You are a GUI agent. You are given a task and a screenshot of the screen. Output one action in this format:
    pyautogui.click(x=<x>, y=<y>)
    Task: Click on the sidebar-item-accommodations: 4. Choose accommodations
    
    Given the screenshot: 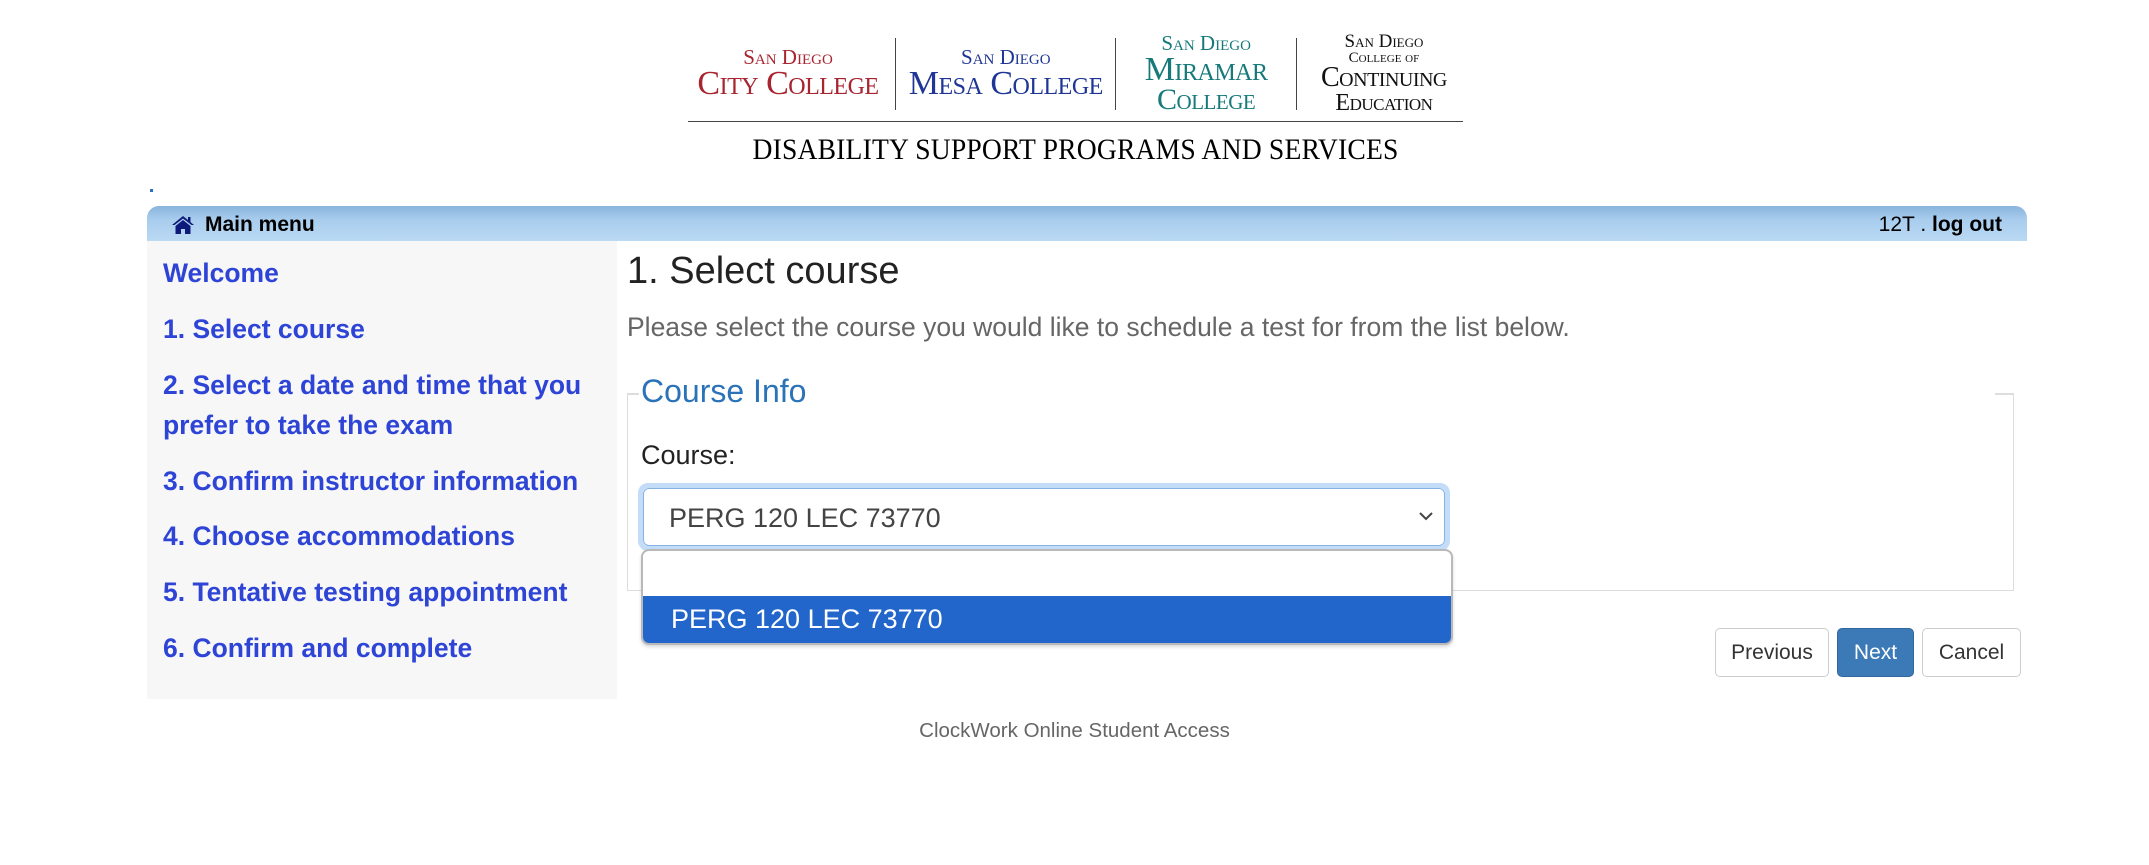 What is the action you would take?
    pyautogui.click(x=383, y=536)
    